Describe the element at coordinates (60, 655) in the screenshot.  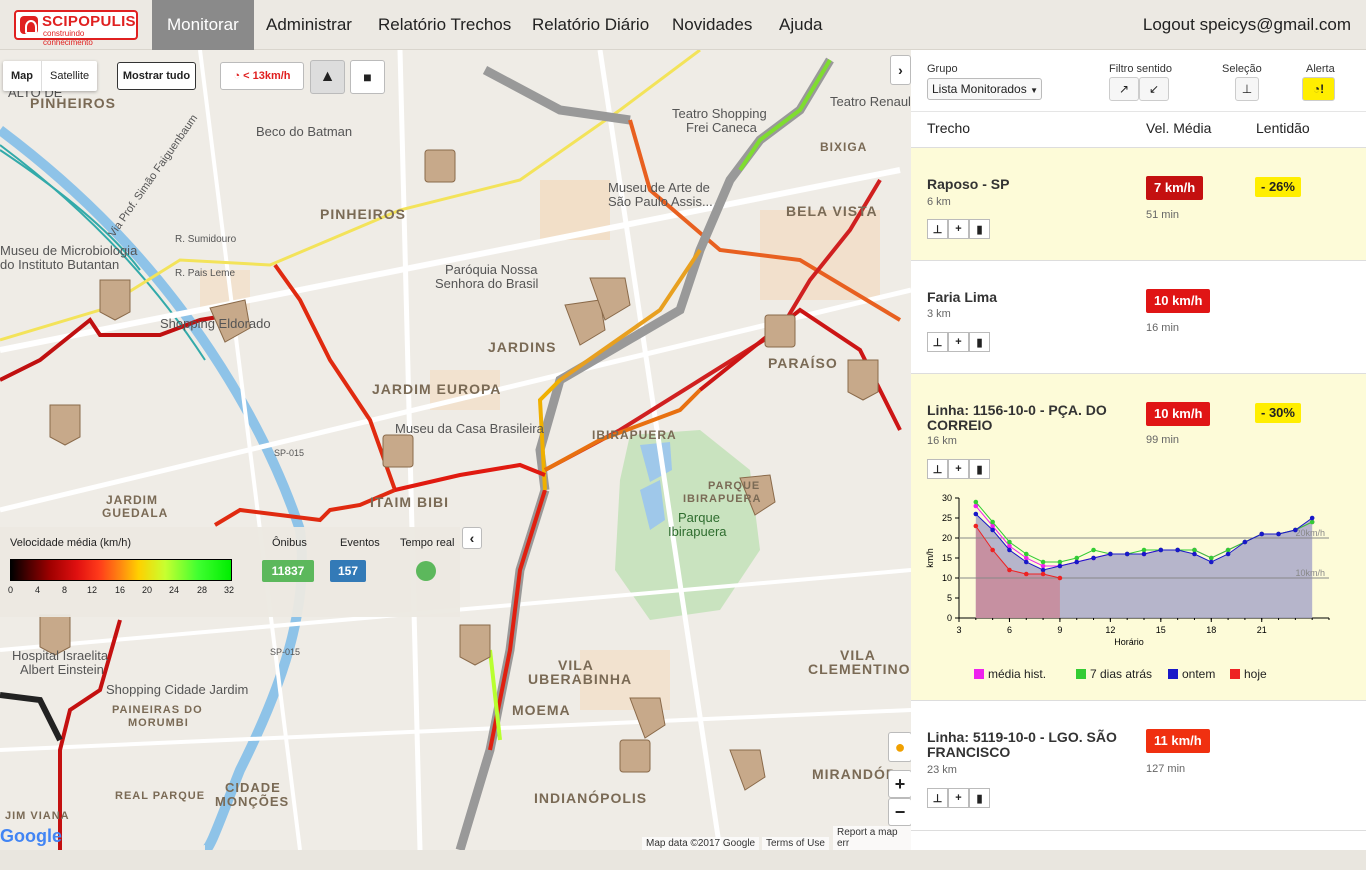
I see `map-label: Hospital Israelita` at that location.